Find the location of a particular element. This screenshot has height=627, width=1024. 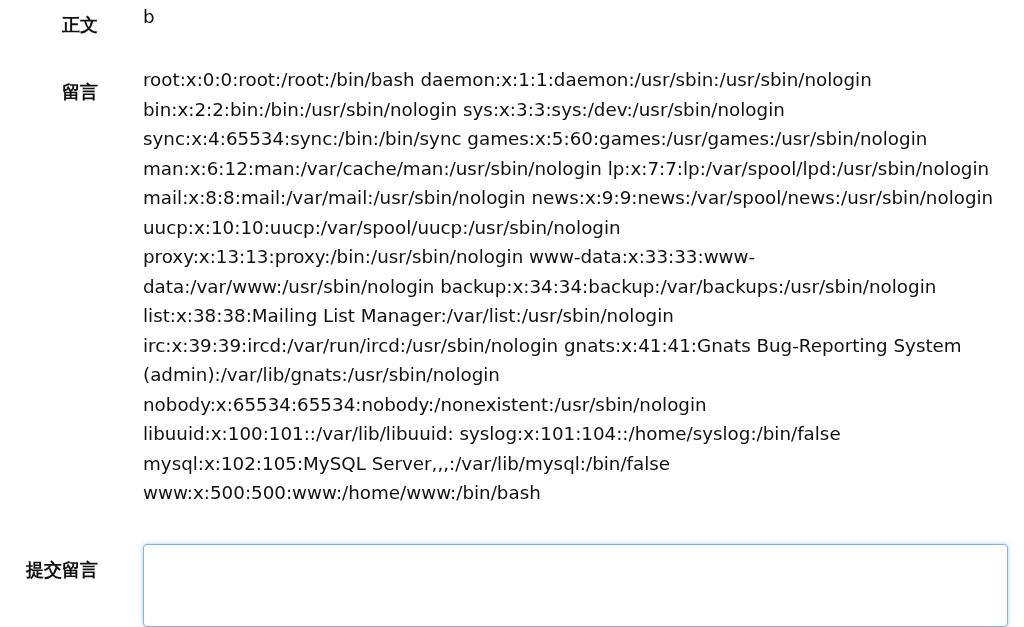

field-label: 留言 is located at coordinates (80, 92).